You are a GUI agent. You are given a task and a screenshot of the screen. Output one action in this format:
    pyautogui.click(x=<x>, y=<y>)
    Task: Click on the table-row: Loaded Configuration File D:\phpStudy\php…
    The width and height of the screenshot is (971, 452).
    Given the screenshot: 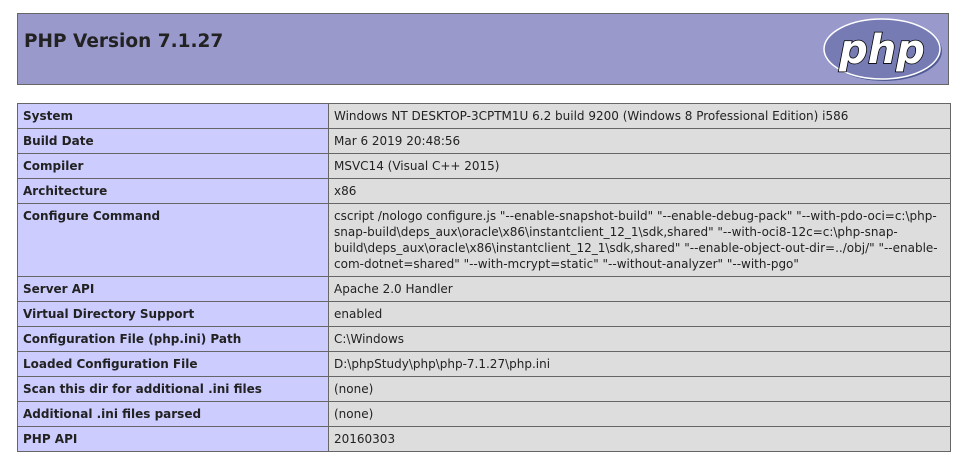 What is the action you would take?
    pyautogui.click(x=484, y=364)
    